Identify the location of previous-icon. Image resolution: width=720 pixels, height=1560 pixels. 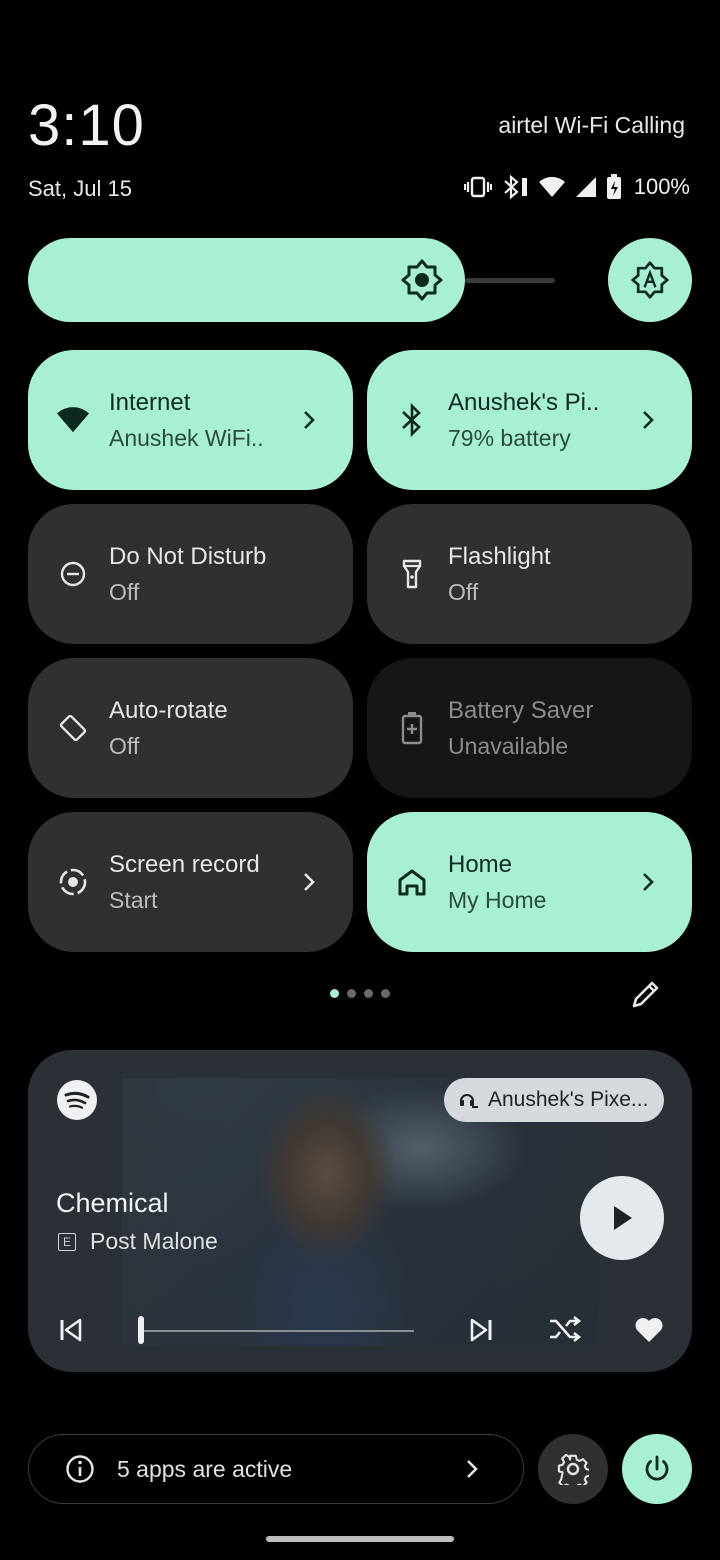
(71, 1330).